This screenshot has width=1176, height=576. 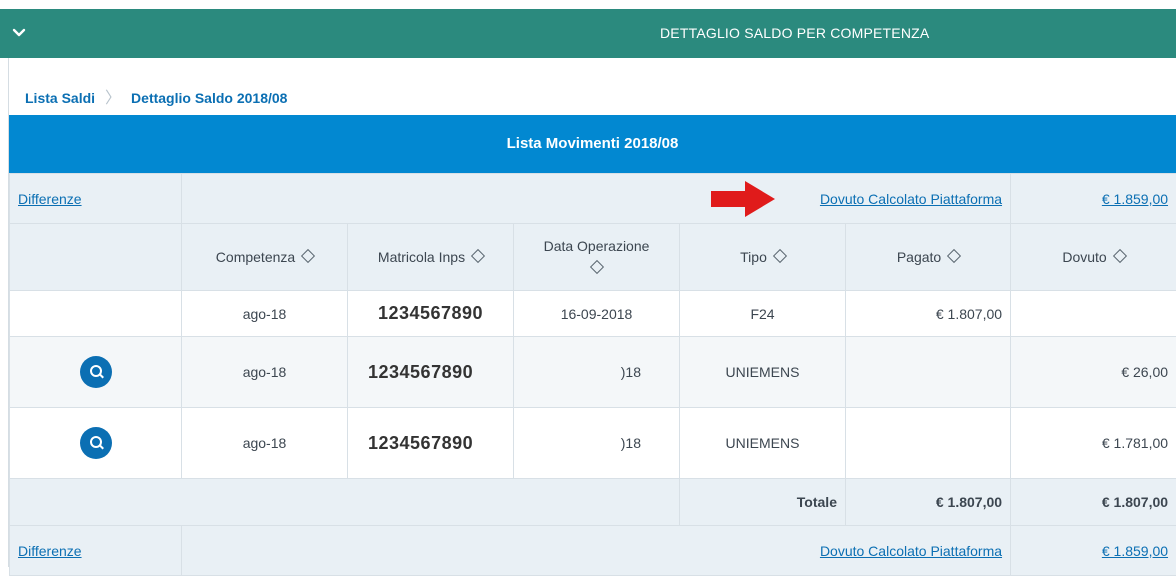 I want to click on section-header-bar: DETTAGLIO SALDO PER COMPETENZA, so click(x=588, y=33).